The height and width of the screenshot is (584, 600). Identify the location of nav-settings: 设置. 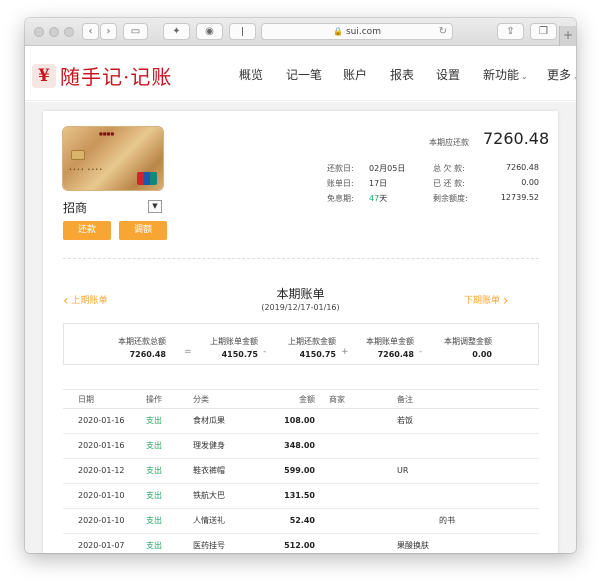
(448, 74).